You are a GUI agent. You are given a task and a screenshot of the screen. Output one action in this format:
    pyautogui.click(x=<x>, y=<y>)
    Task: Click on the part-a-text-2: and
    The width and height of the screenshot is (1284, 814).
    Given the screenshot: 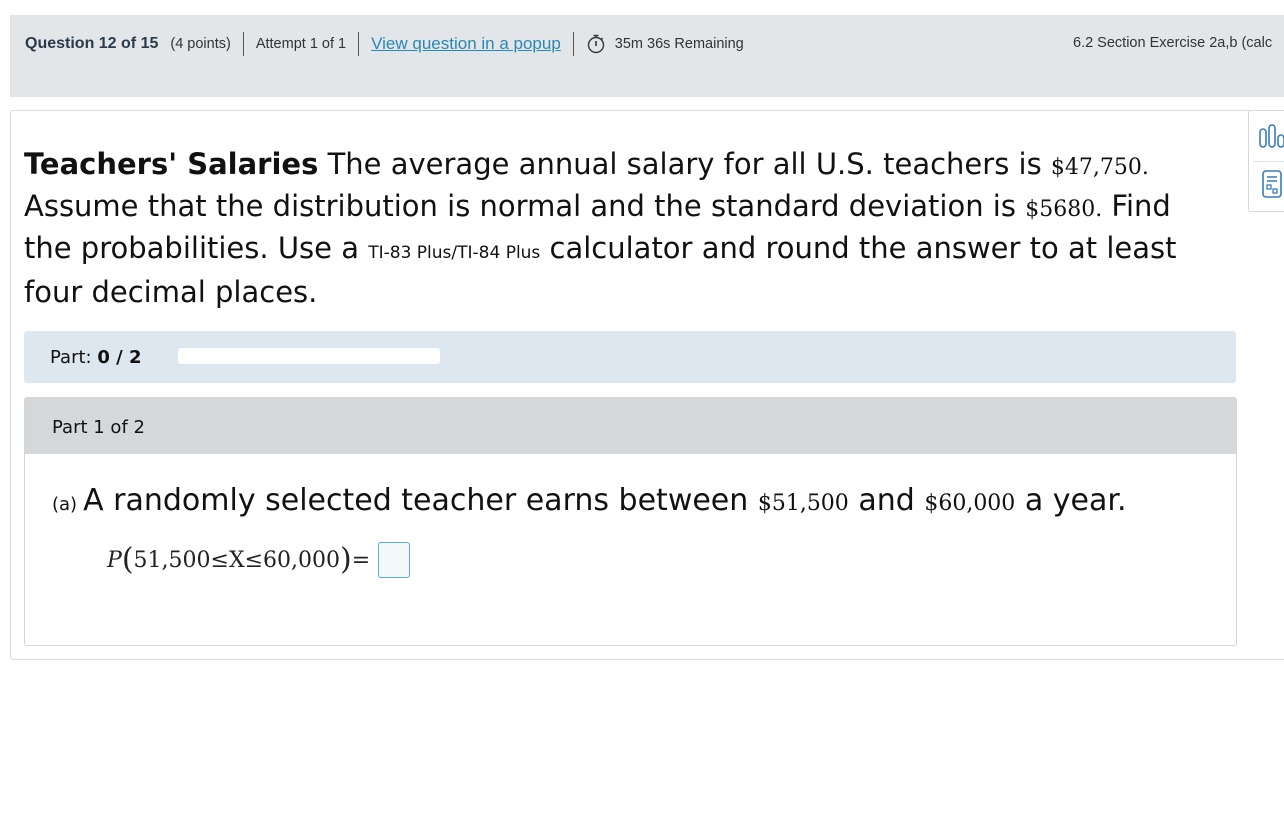 What is the action you would take?
    pyautogui.click(x=886, y=500)
    